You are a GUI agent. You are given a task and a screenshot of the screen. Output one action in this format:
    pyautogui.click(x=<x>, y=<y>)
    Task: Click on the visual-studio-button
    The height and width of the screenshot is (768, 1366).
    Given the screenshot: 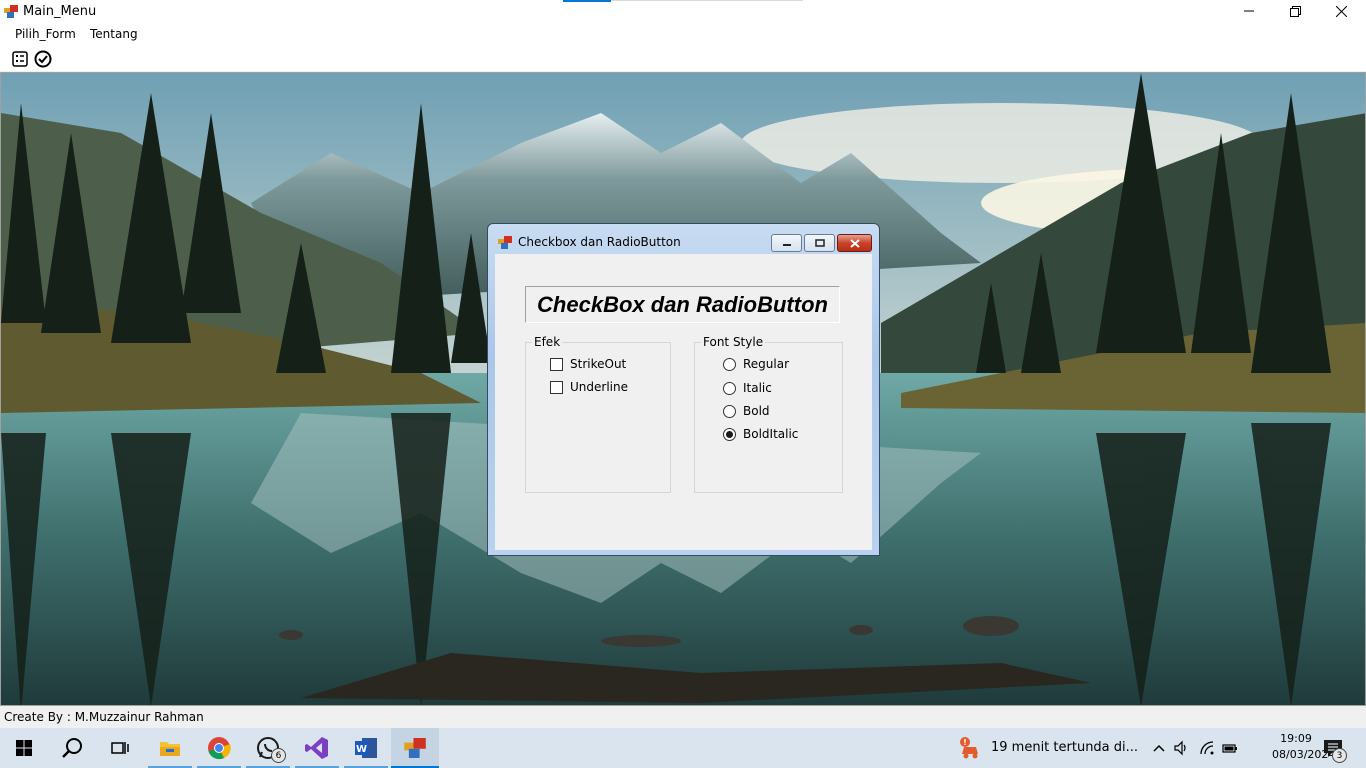 What is the action you would take?
    pyautogui.click(x=317, y=748)
    